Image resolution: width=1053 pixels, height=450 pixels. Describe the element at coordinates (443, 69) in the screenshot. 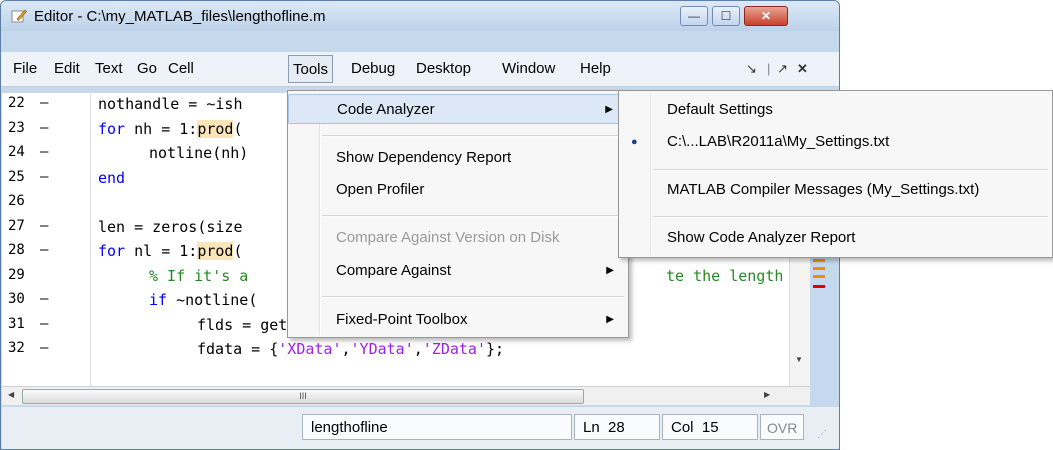

I see `menu-desktop: Desktop` at that location.